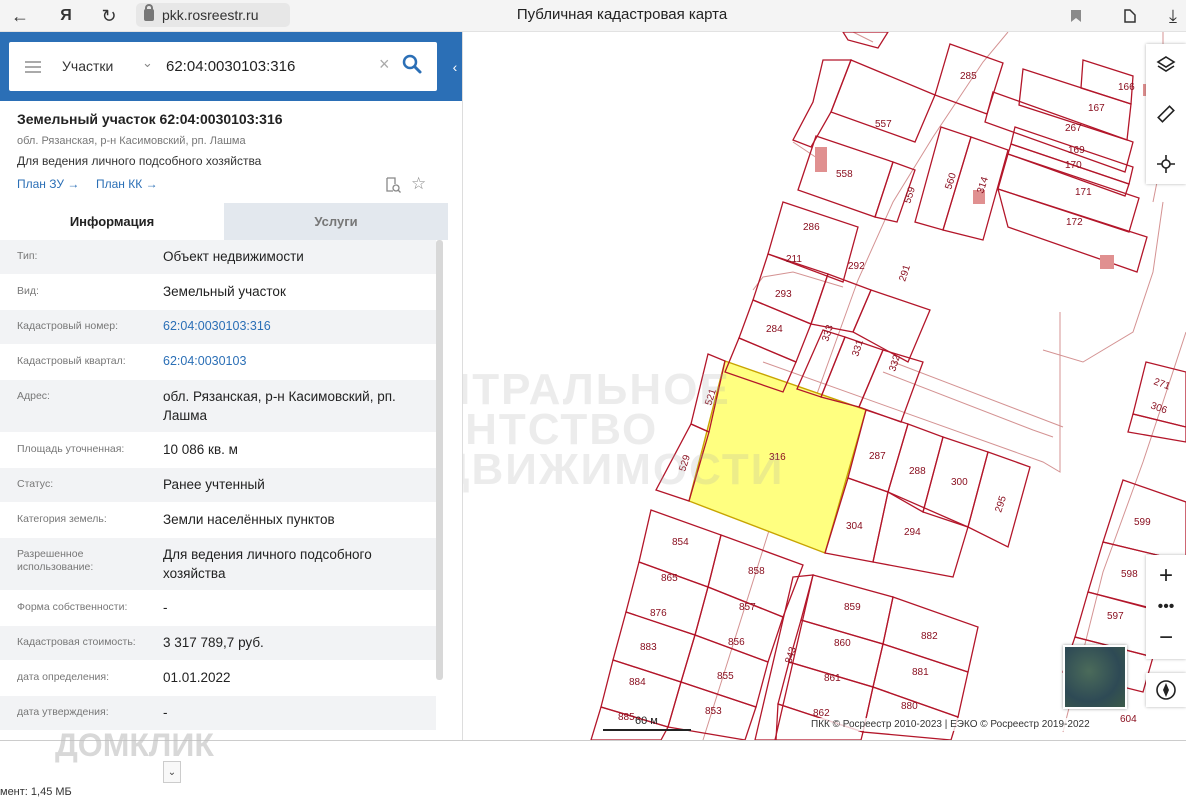 This screenshot has height=799, width=1186. Describe the element at coordinates (877, 456) in the screenshot. I see `parcel-label: 287` at that location.